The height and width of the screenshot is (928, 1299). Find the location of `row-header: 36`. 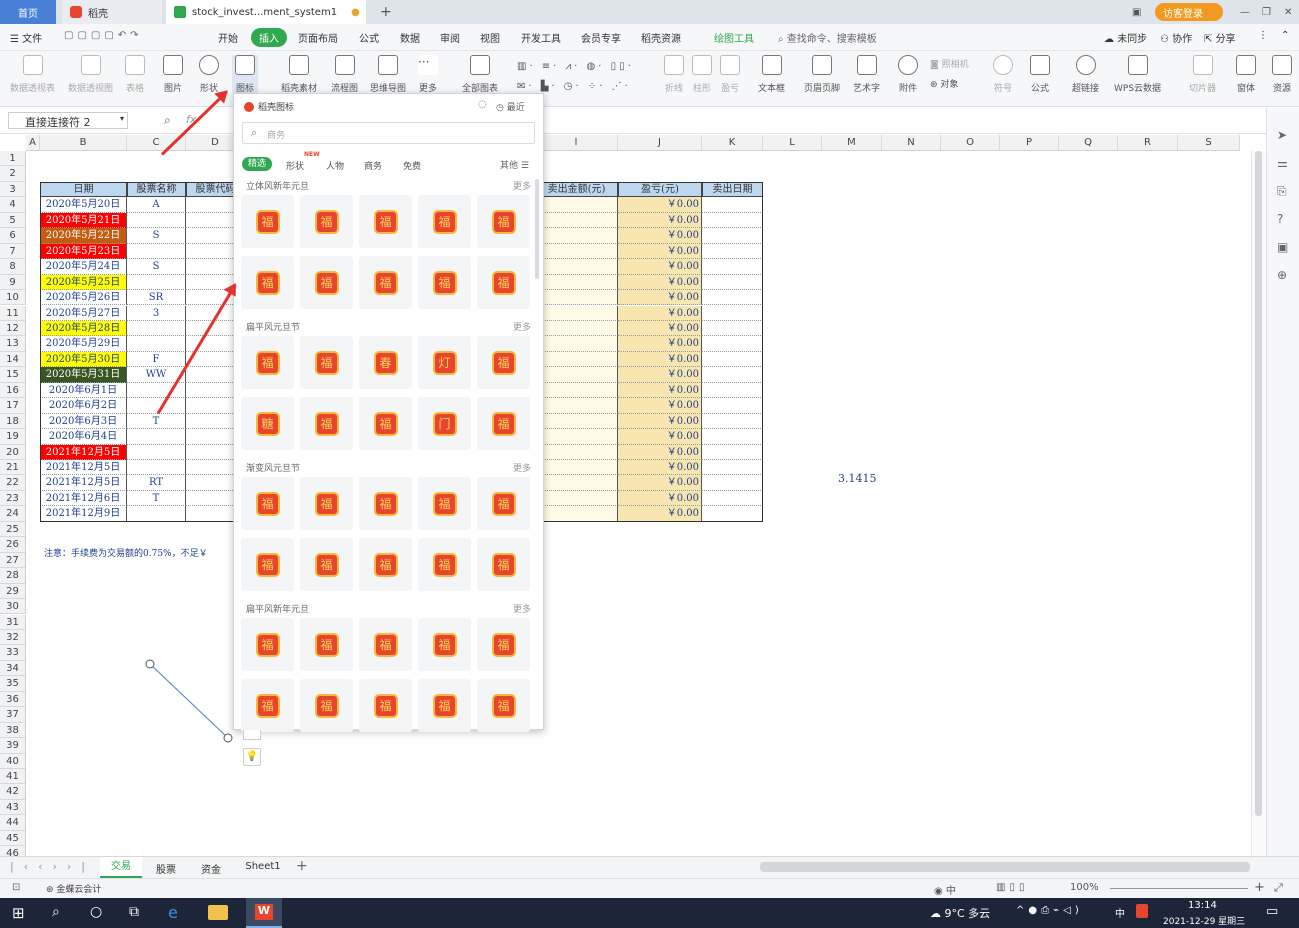

row-header: 36 is located at coordinates (13, 699).